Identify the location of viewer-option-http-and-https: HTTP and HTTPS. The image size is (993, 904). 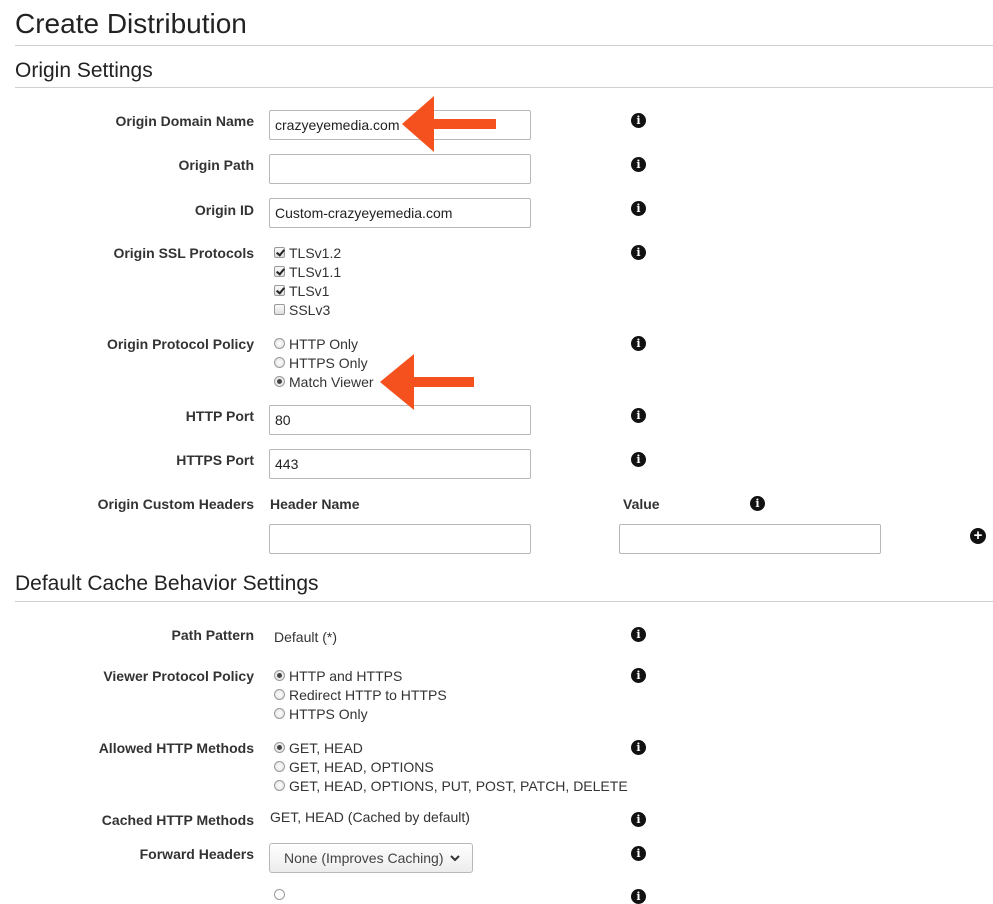
(338, 675).